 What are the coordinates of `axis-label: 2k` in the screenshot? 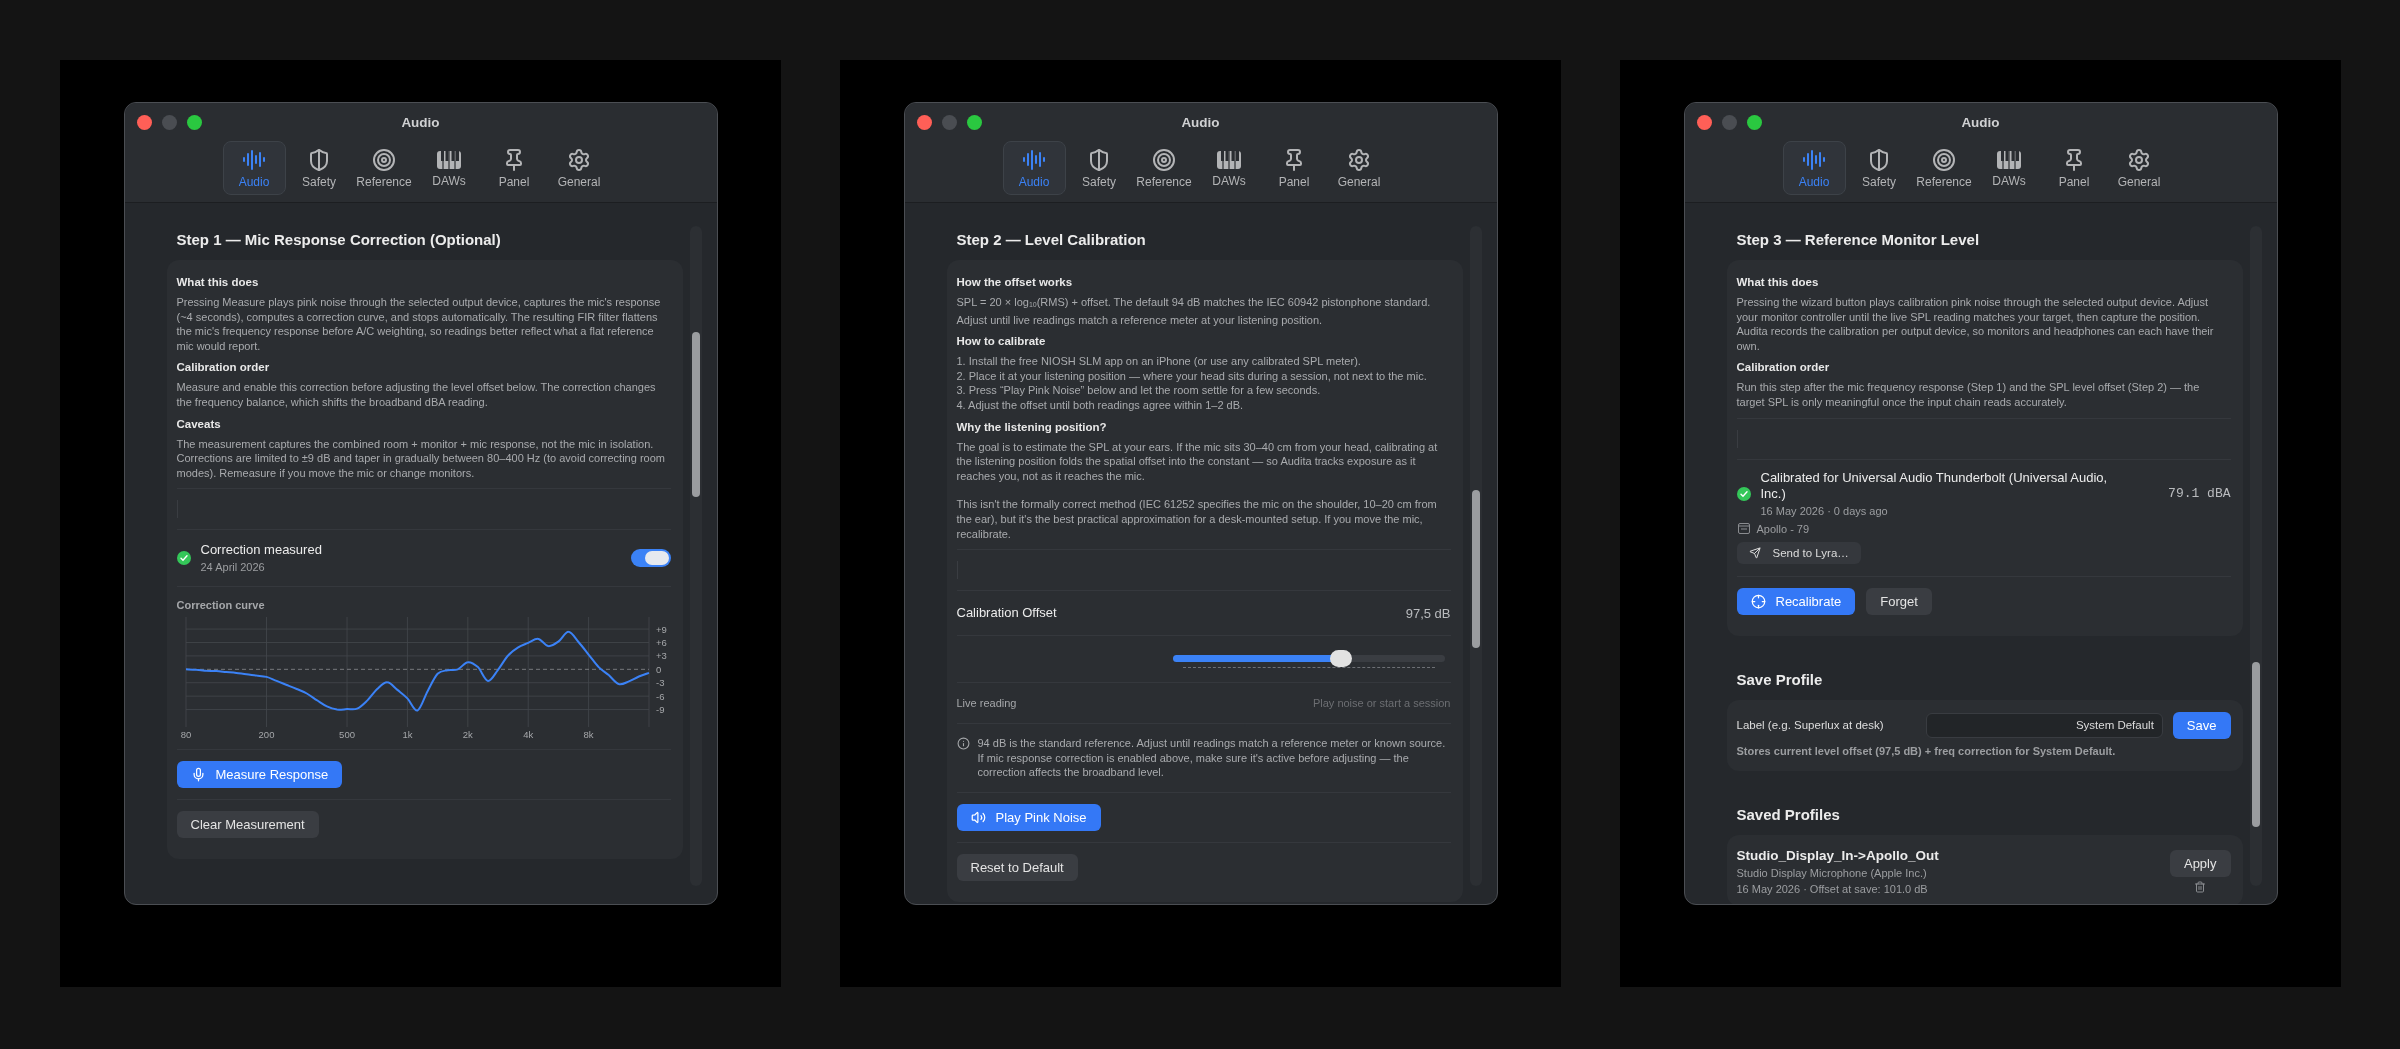 It's located at (467, 735).